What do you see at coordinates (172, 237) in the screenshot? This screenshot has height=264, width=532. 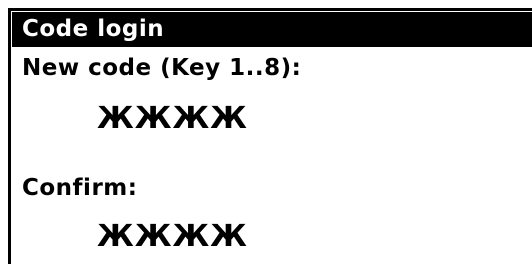 I see `confirm-code-input: ЖЖЖЖ` at bounding box center [172, 237].